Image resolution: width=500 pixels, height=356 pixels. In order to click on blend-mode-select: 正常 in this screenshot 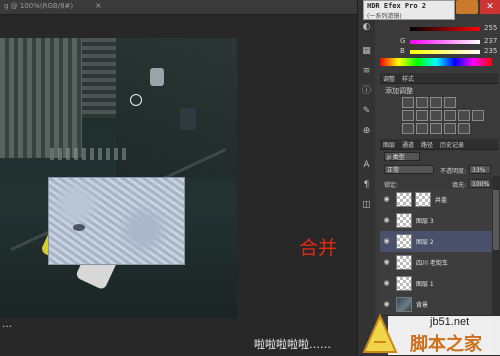, I will do `click(409, 169)`.